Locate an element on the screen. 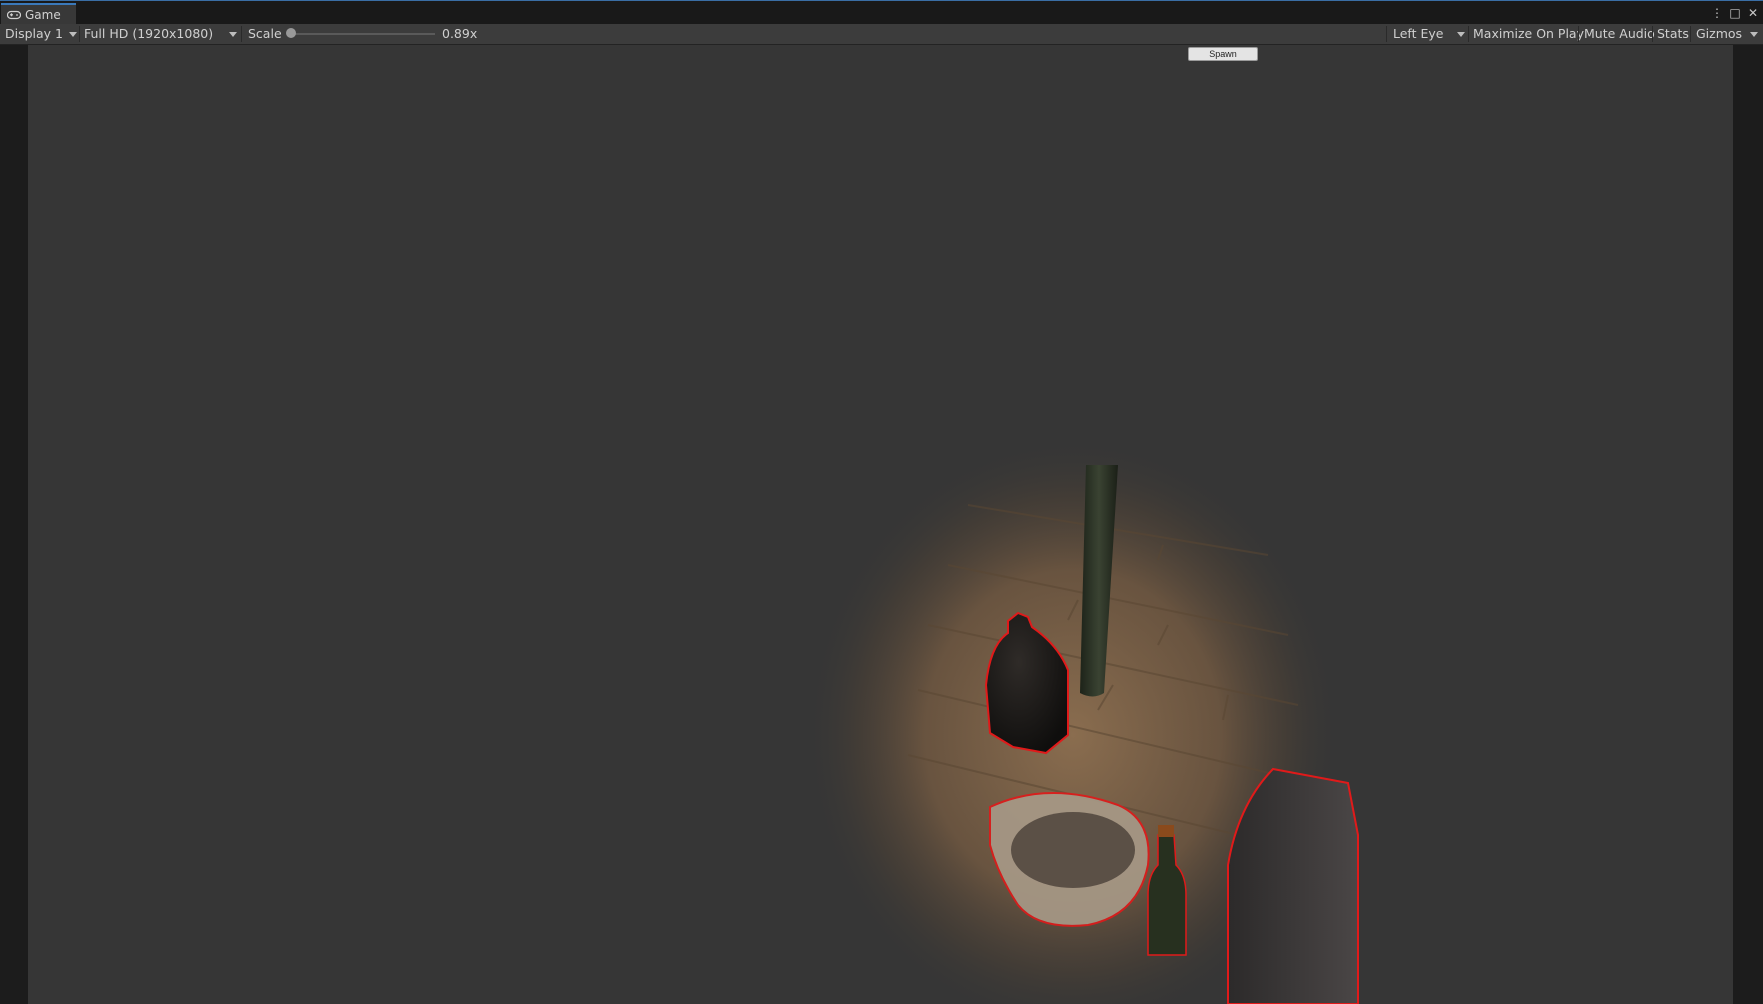 The height and width of the screenshot is (1004, 1763). eye-dropdown-label: Left Eye is located at coordinates (1418, 33).